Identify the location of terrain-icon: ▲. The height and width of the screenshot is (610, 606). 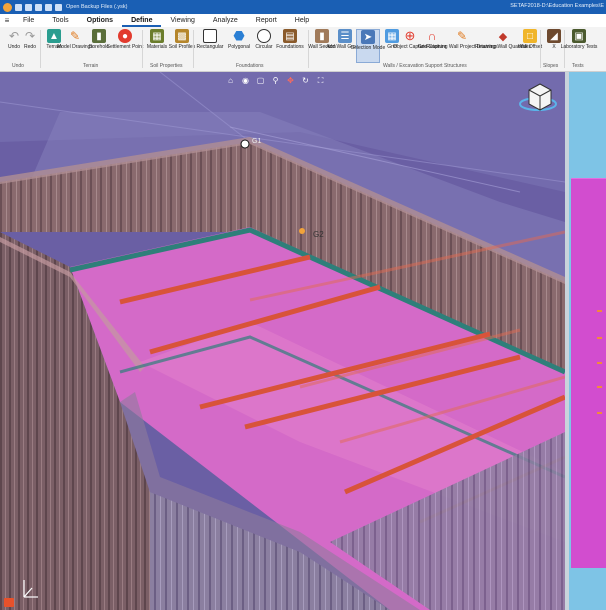
(54, 36).